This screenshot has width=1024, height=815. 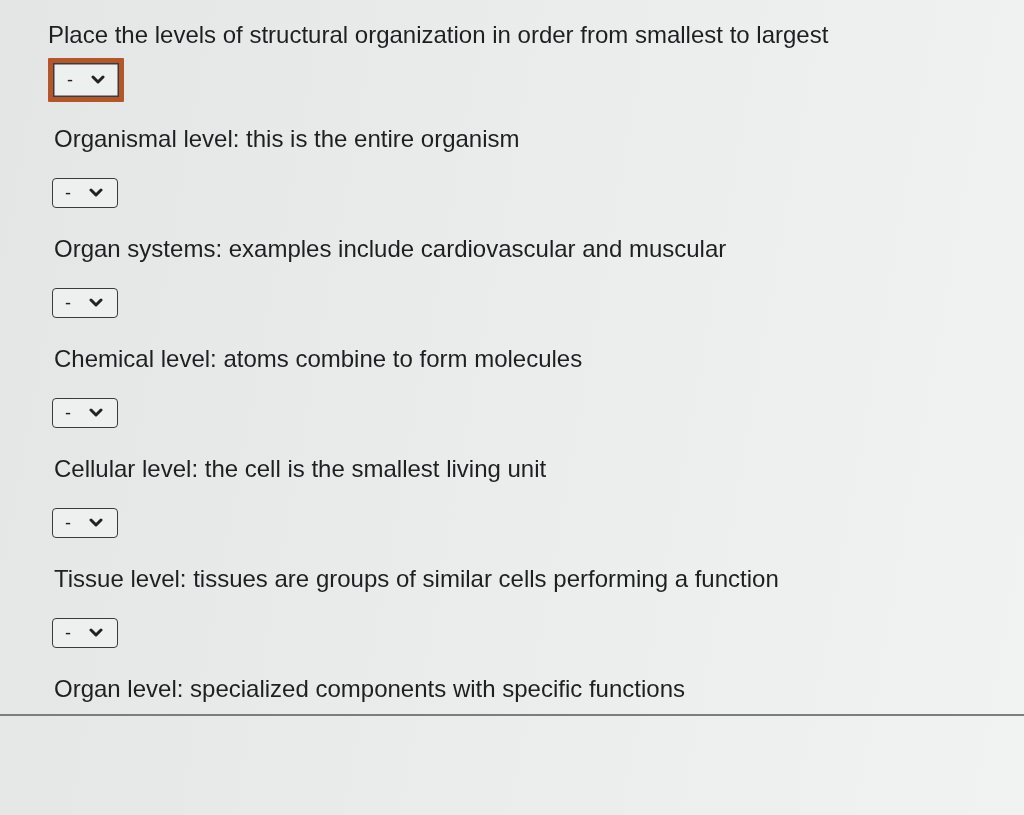 I want to click on level-description: Organismal level: this is the entire organism, so click(x=287, y=139).